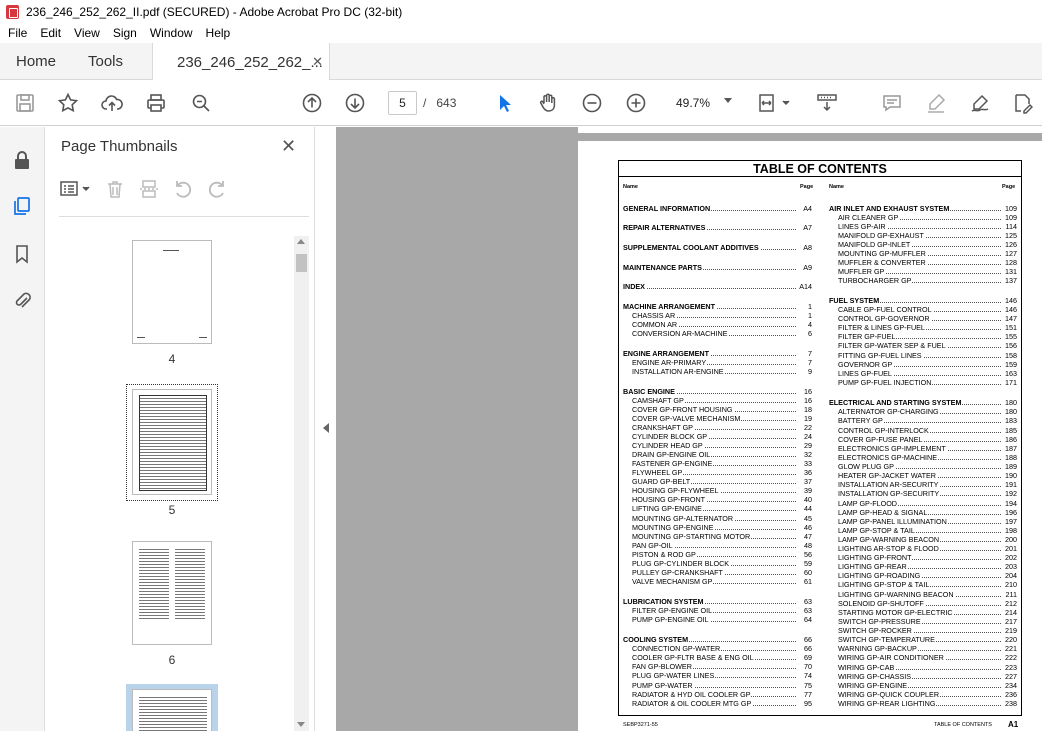 The image size is (1042, 732). I want to click on toc-entry: LIGHTING GP-REAR 203, so click(927, 567).